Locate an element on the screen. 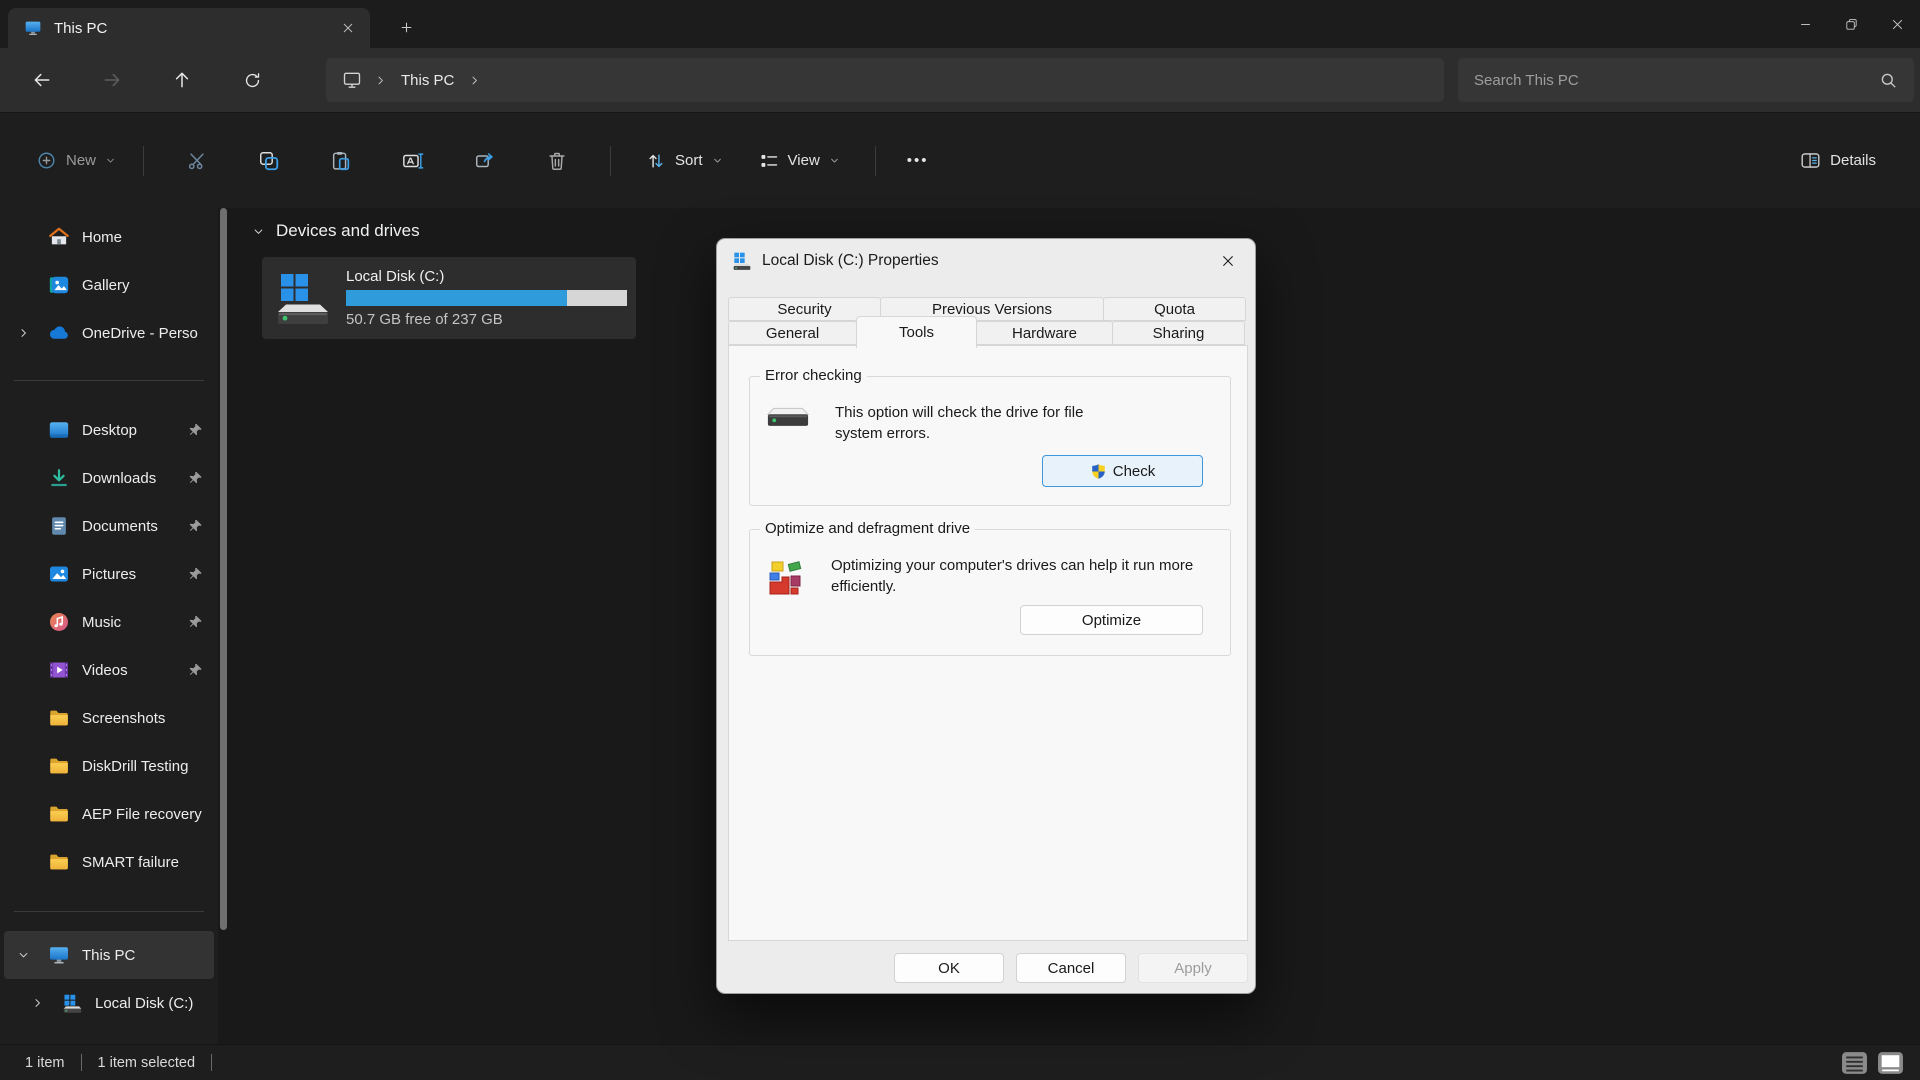 Image resolution: width=1920 pixels, height=1080 pixels. rename-icon is located at coordinates (413, 161).